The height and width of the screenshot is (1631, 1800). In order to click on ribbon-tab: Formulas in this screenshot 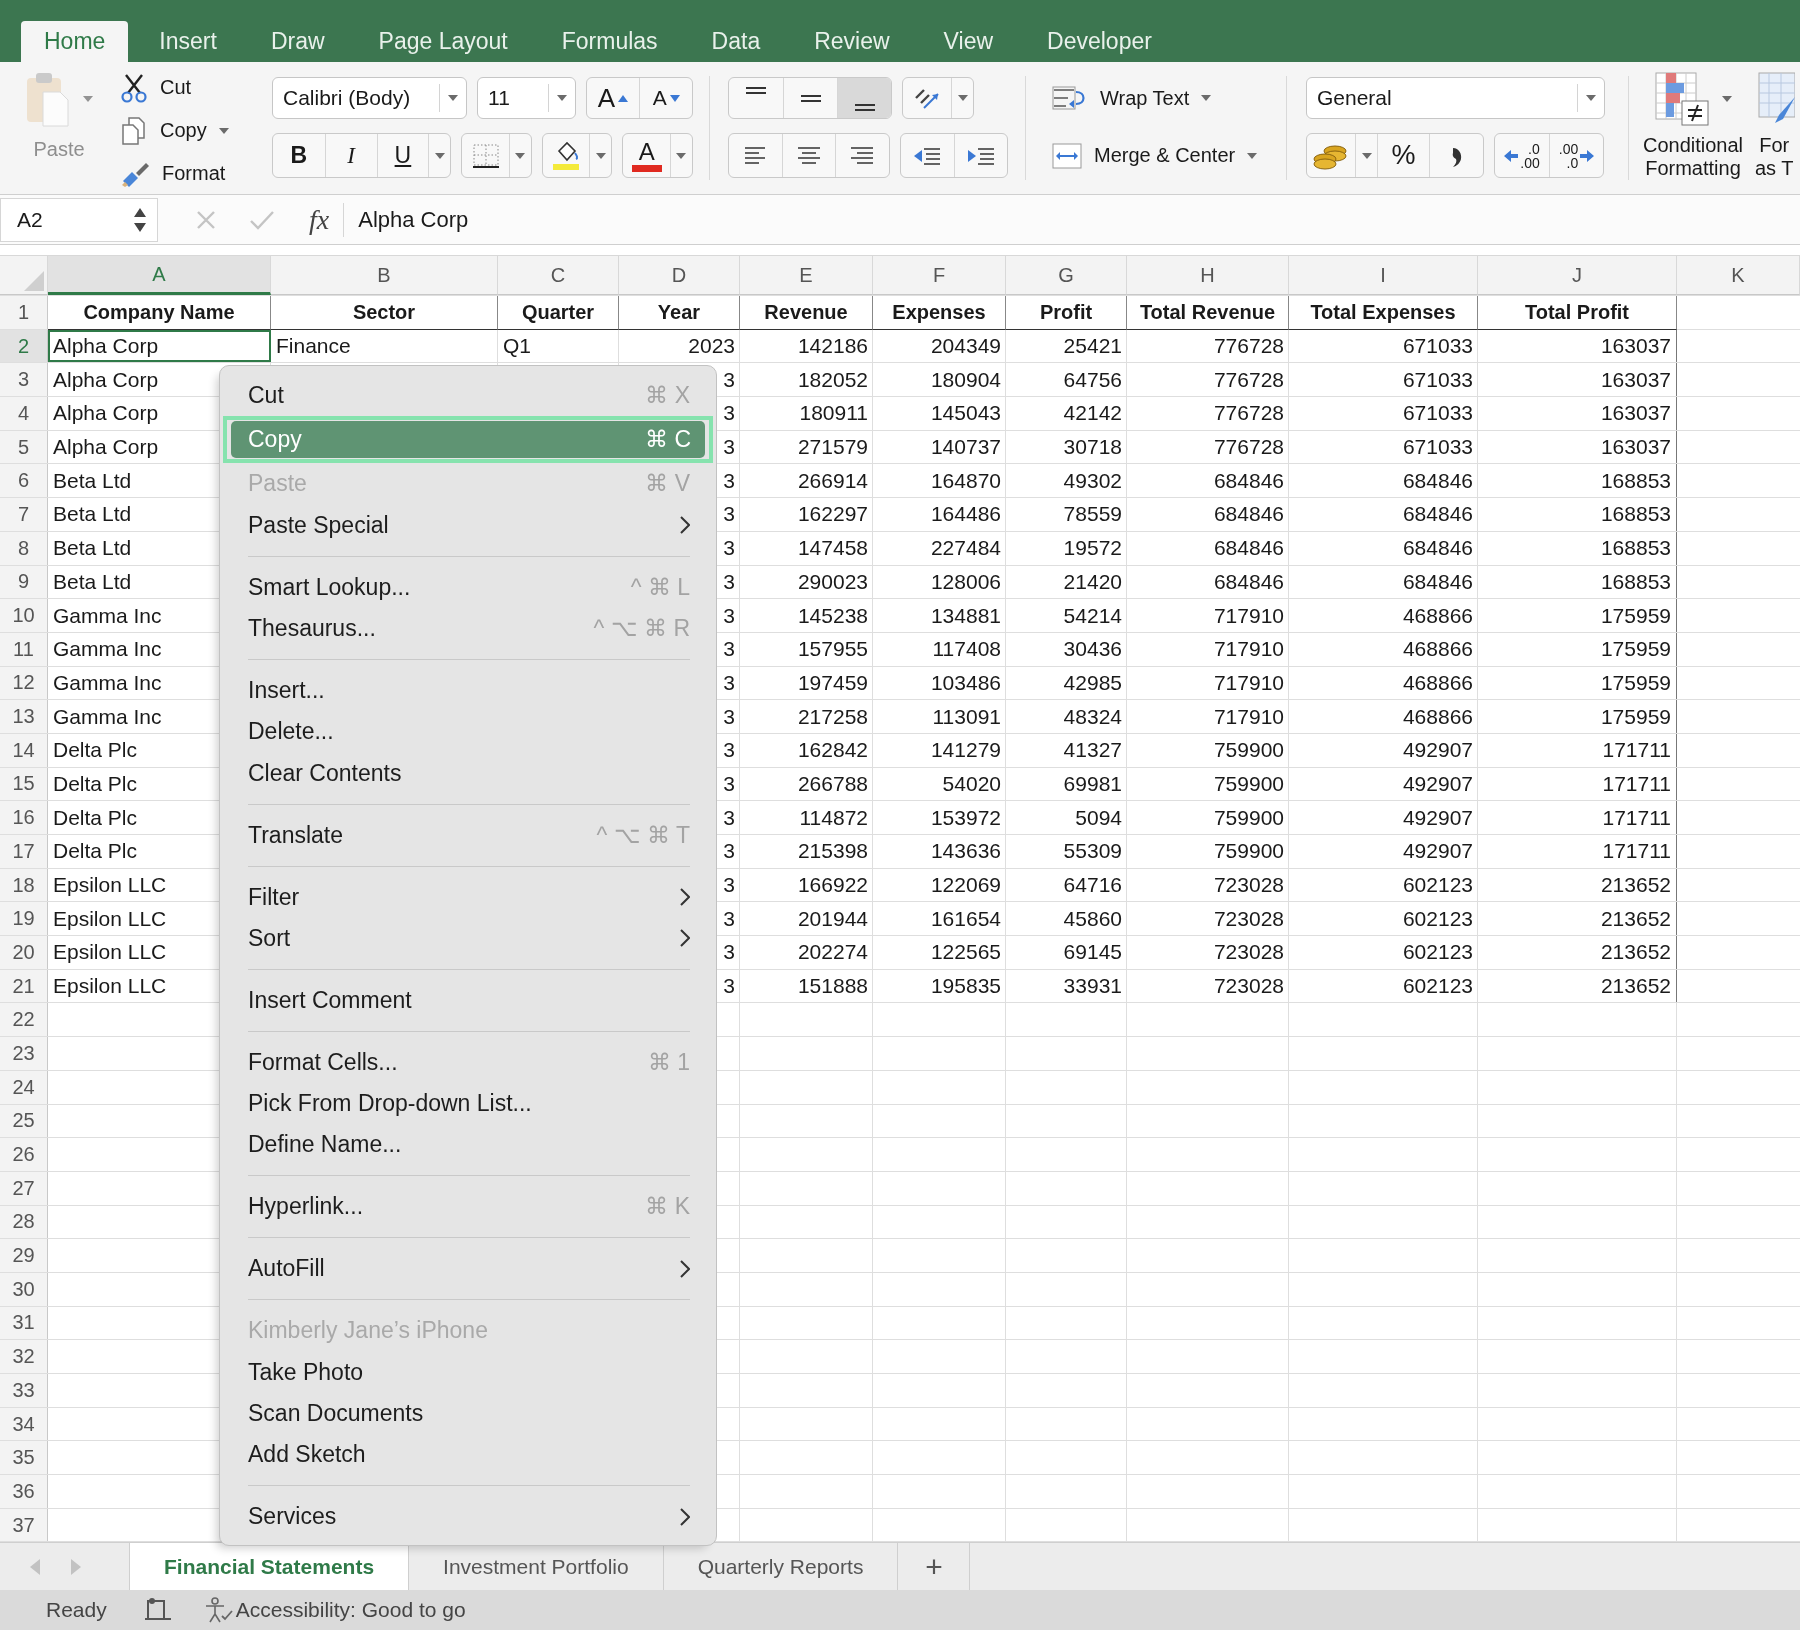, I will do `click(609, 41)`.